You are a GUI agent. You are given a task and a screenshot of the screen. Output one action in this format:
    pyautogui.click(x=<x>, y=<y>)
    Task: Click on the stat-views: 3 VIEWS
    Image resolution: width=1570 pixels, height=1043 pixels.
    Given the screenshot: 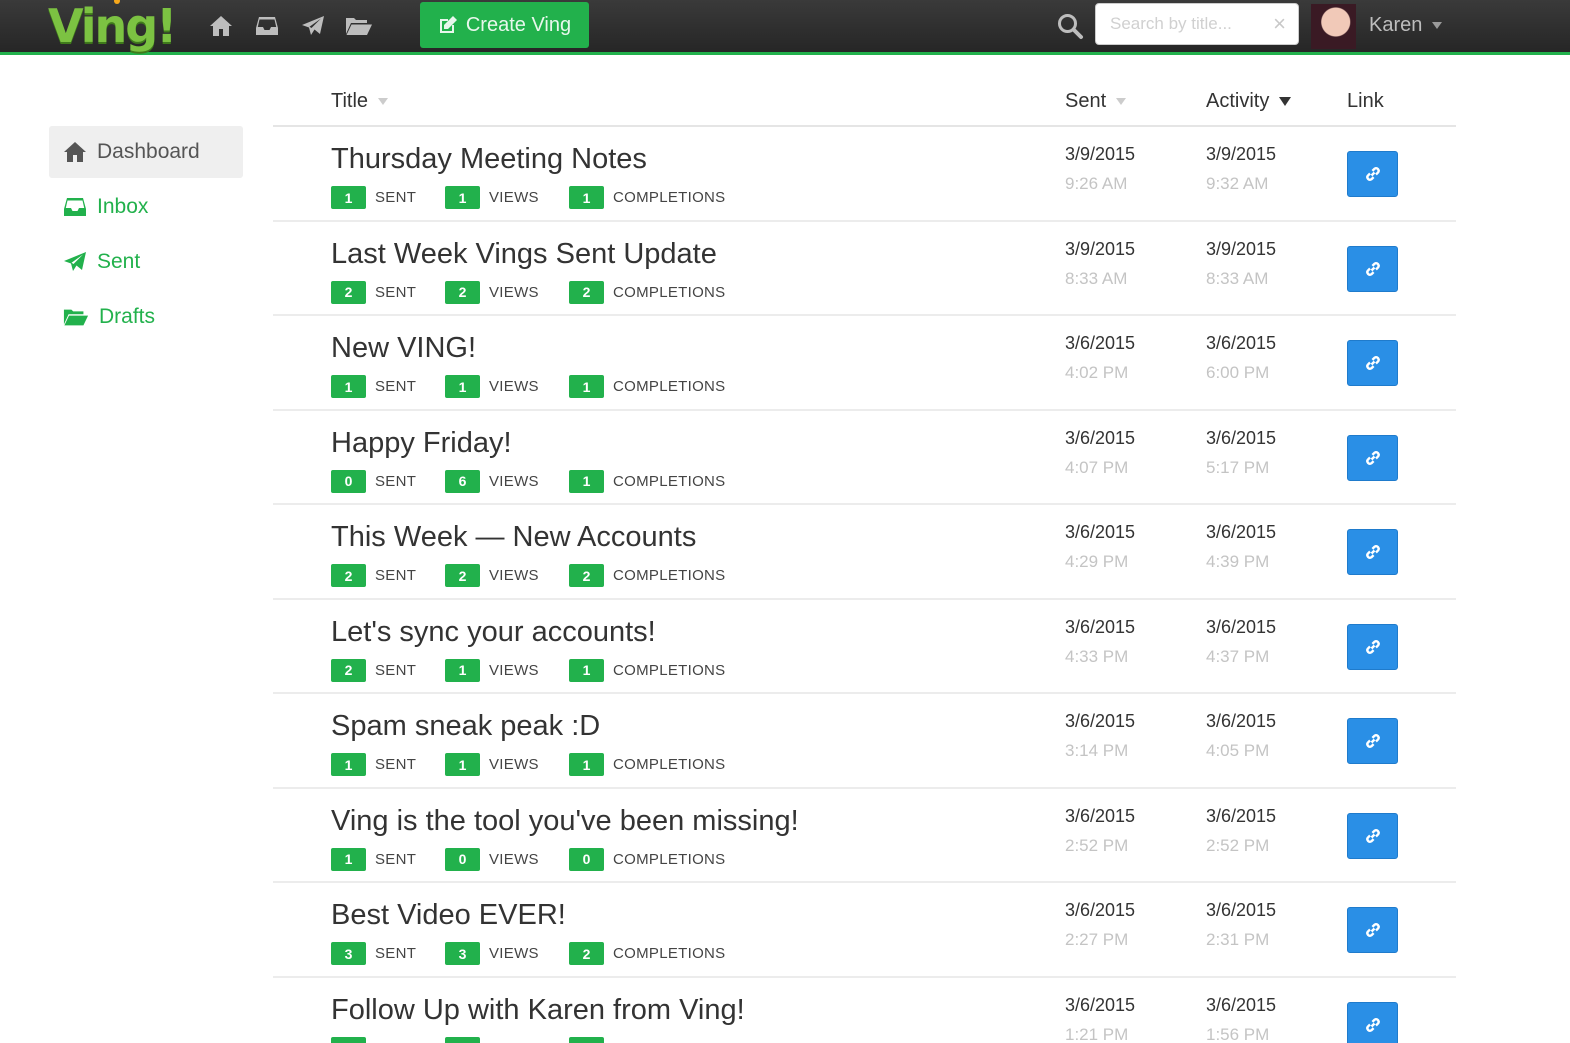 What is the action you would take?
    pyautogui.click(x=507, y=953)
    